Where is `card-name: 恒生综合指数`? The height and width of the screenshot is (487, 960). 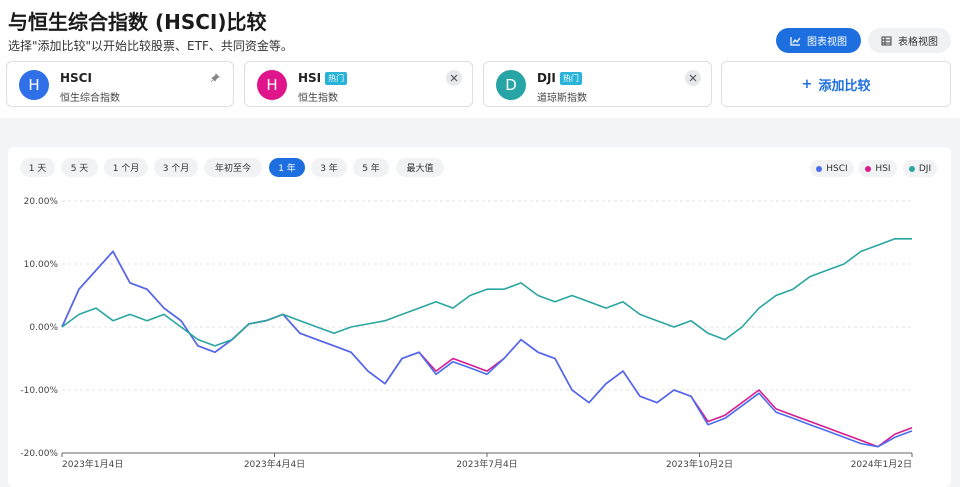 card-name: 恒生综合指数 is located at coordinates (90, 98).